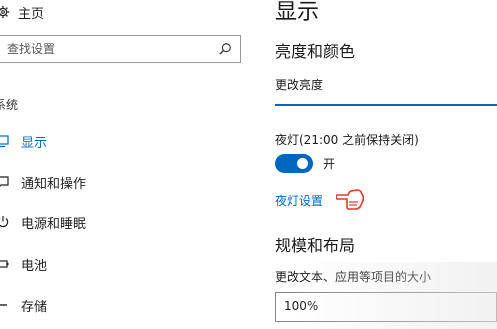  Describe the element at coordinates (5, 12) in the screenshot. I see `gear-icon` at that location.